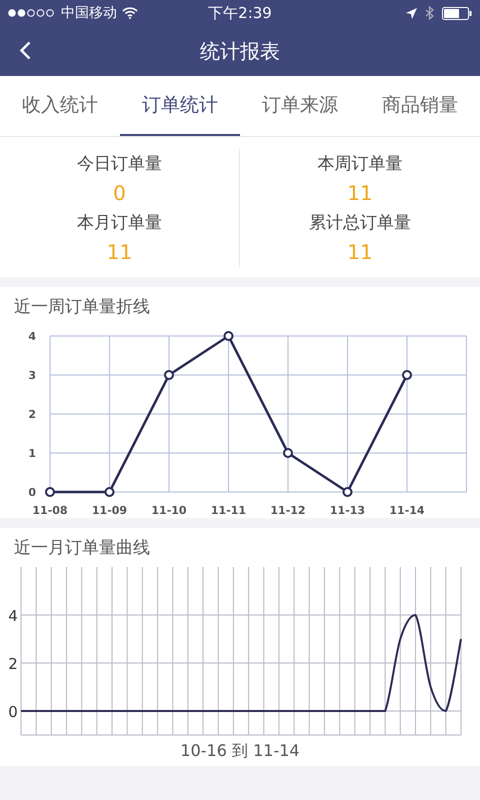 This screenshot has height=800, width=480. I want to click on stat-label: 今日订单量, so click(119, 164).